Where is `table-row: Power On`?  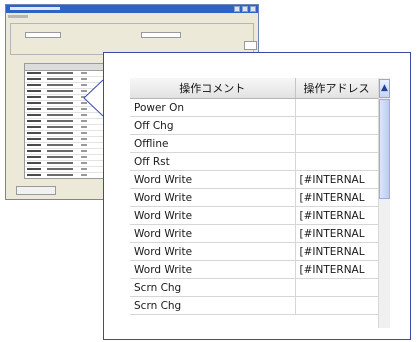
table-row: Power On is located at coordinates (254, 107).